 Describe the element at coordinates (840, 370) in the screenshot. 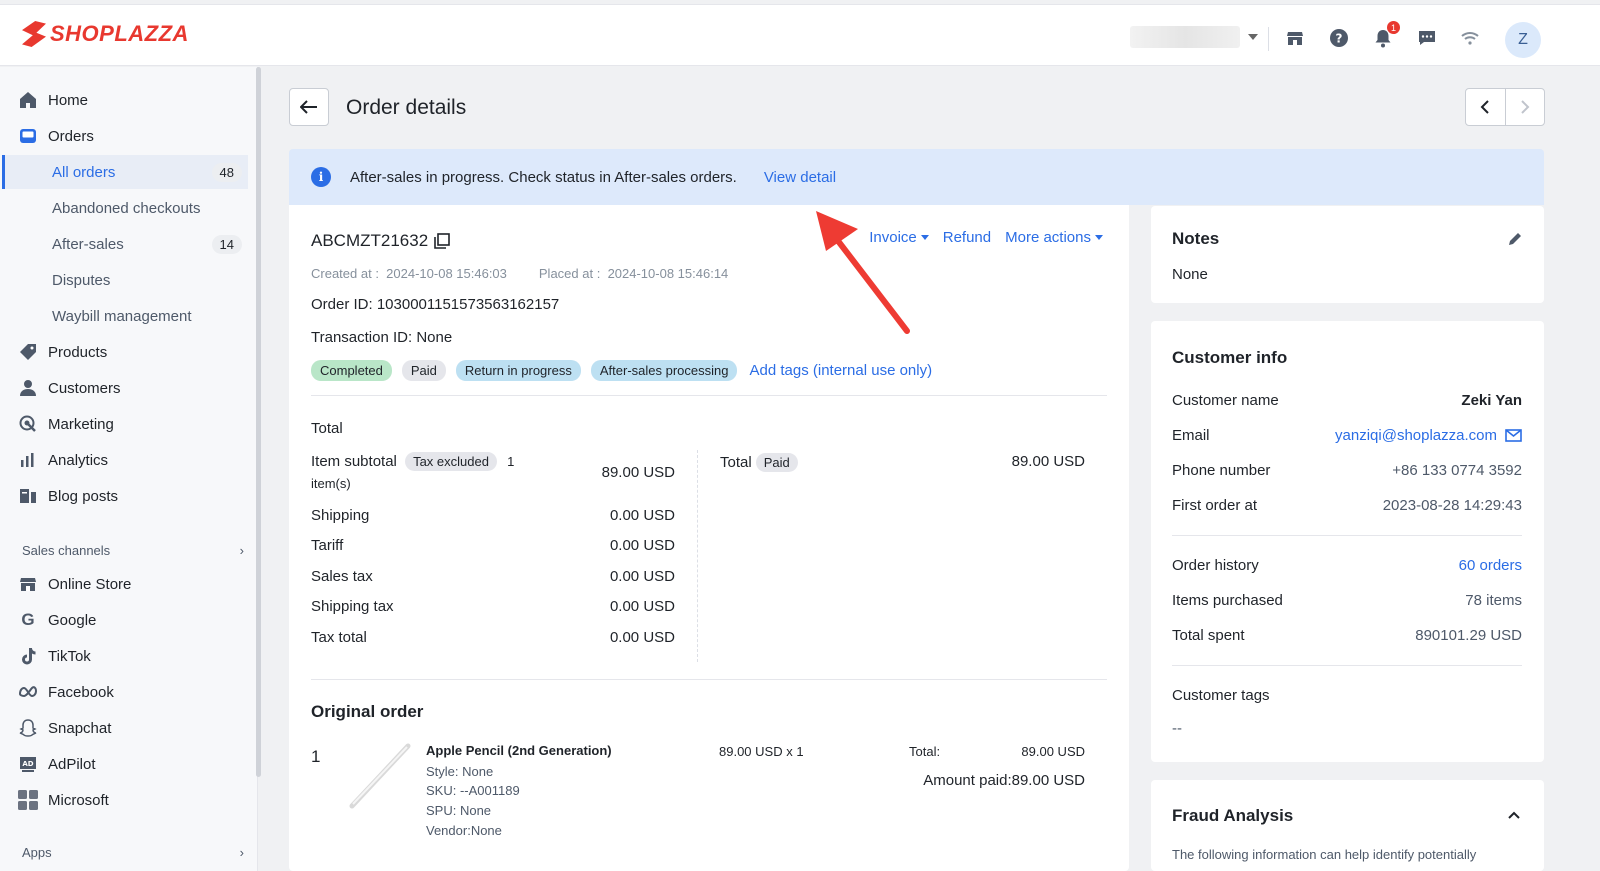

I see `add-tags-link: Add tags (internal use only)` at that location.